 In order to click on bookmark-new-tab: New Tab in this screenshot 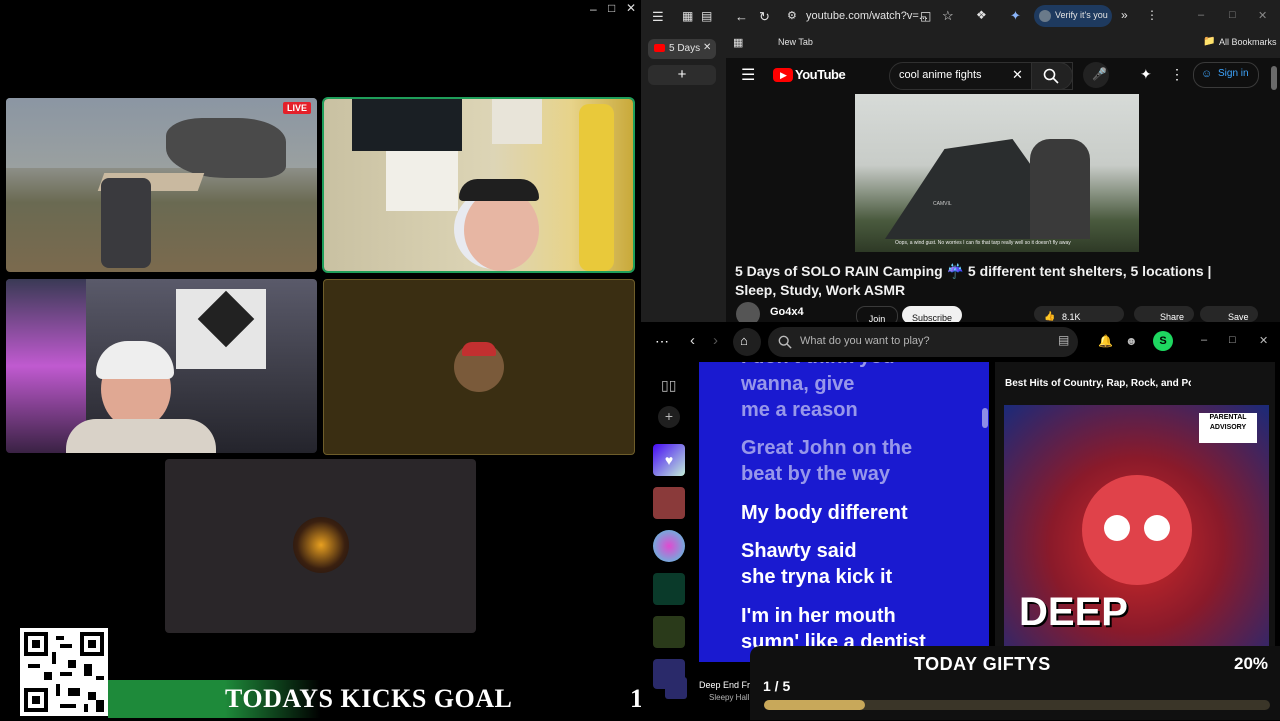, I will do `click(795, 42)`.